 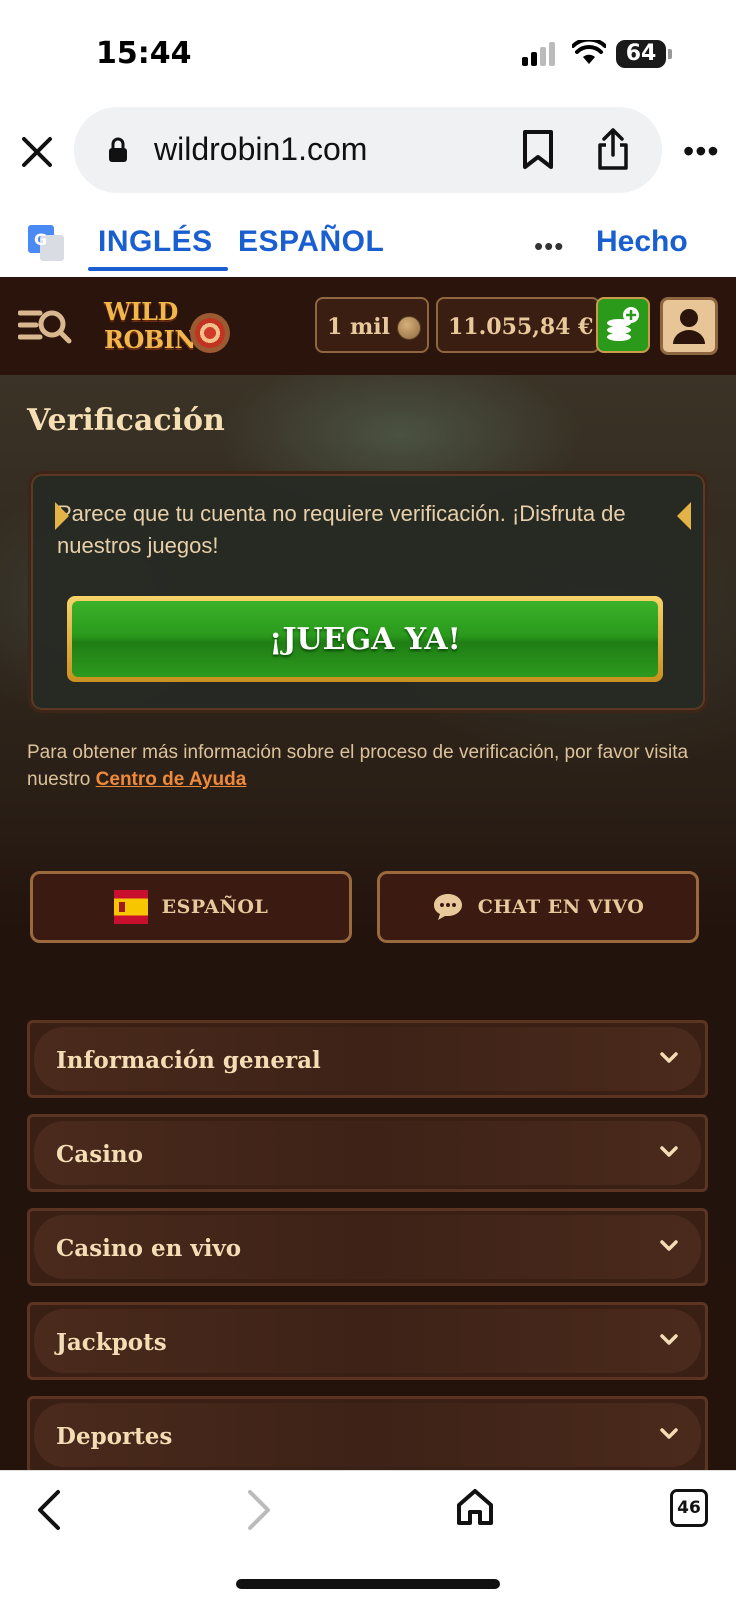 What do you see at coordinates (130, 907) in the screenshot?
I see `spain-flag-icon` at bounding box center [130, 907].